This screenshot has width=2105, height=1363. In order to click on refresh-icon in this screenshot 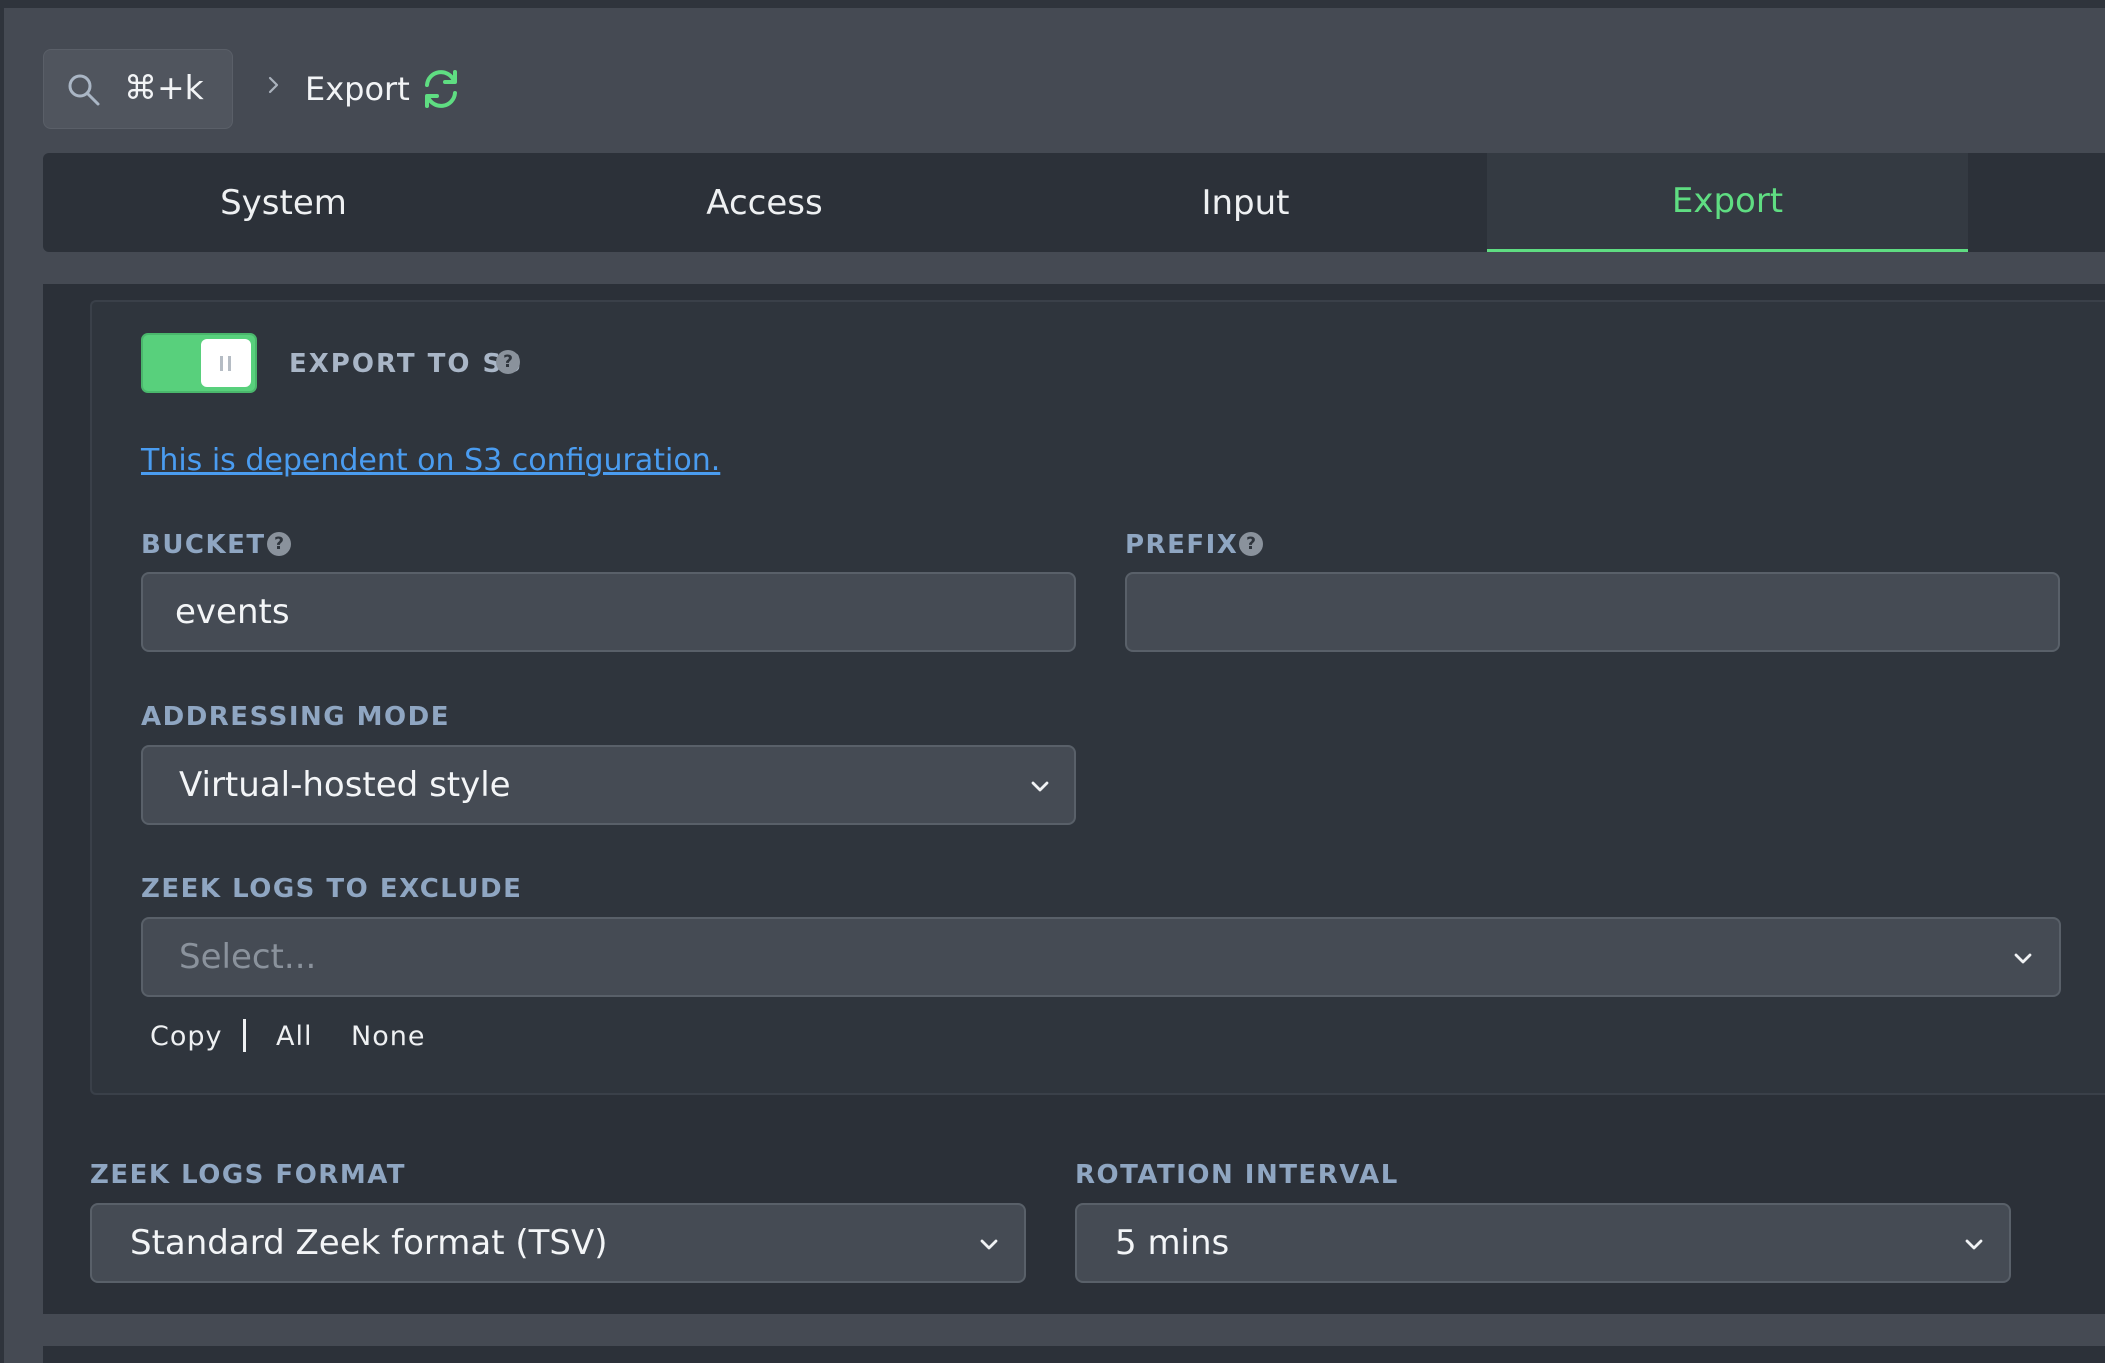, I will do `click(441, 89)`.